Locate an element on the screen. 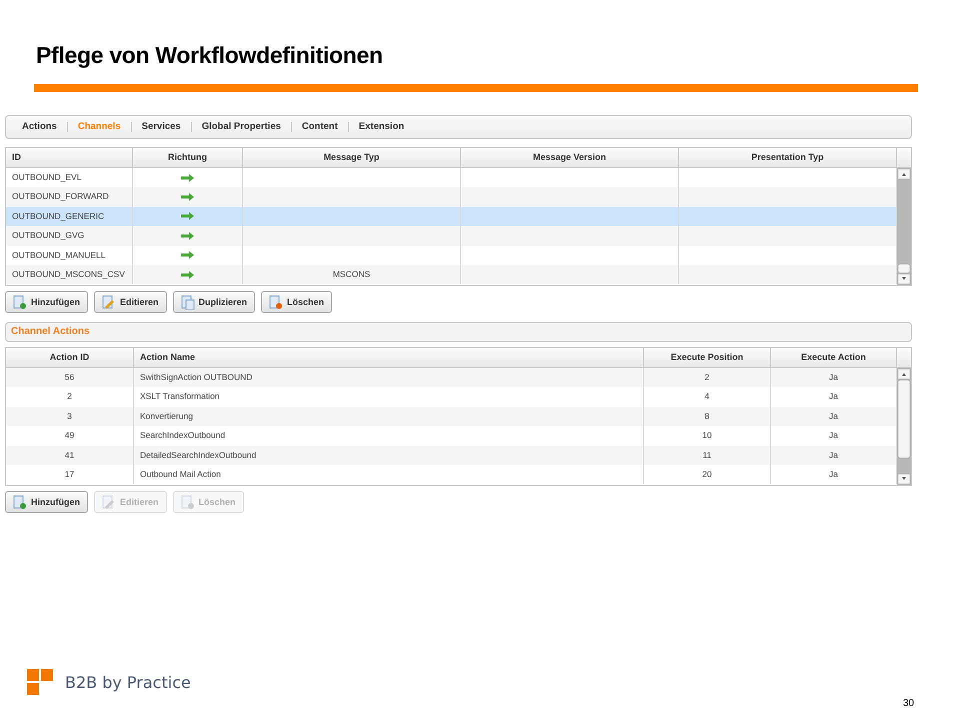 The width and height of the screenshot is (960, 720). column-header: Action Name is located at coordinates (389, 358).